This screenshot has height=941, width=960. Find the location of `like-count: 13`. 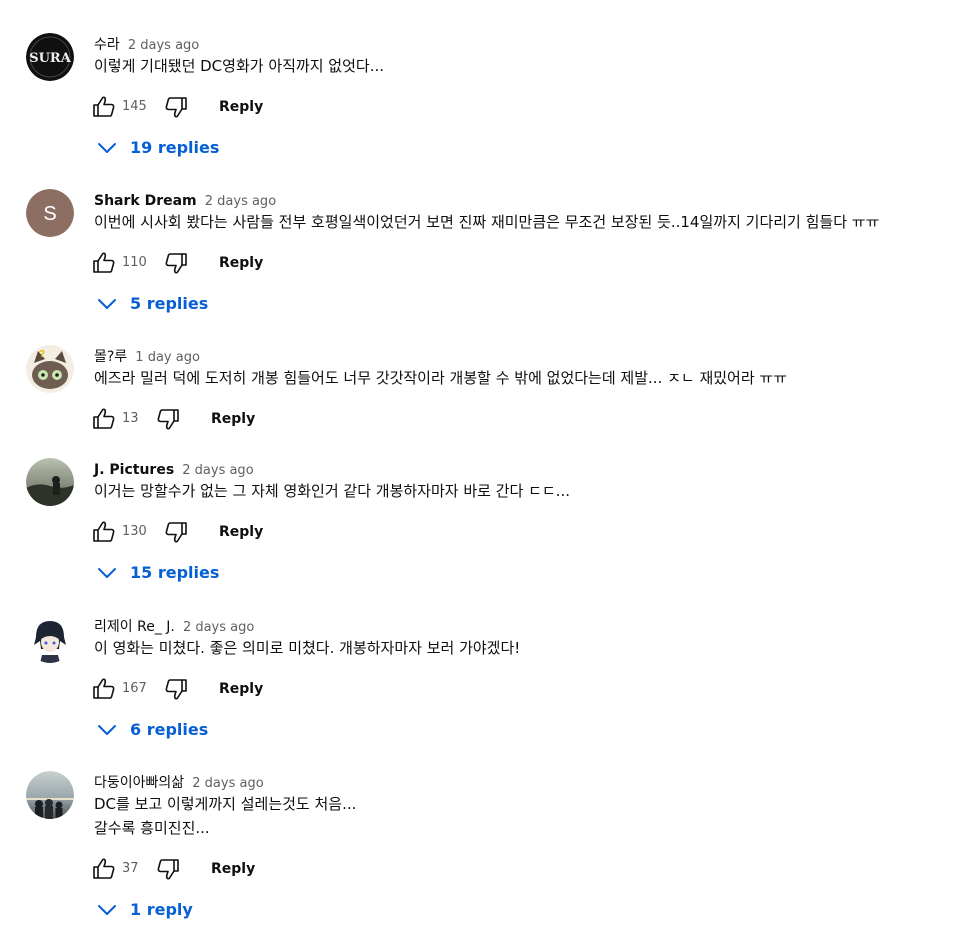

like-count: 13 is located at coordinates (130, 418).